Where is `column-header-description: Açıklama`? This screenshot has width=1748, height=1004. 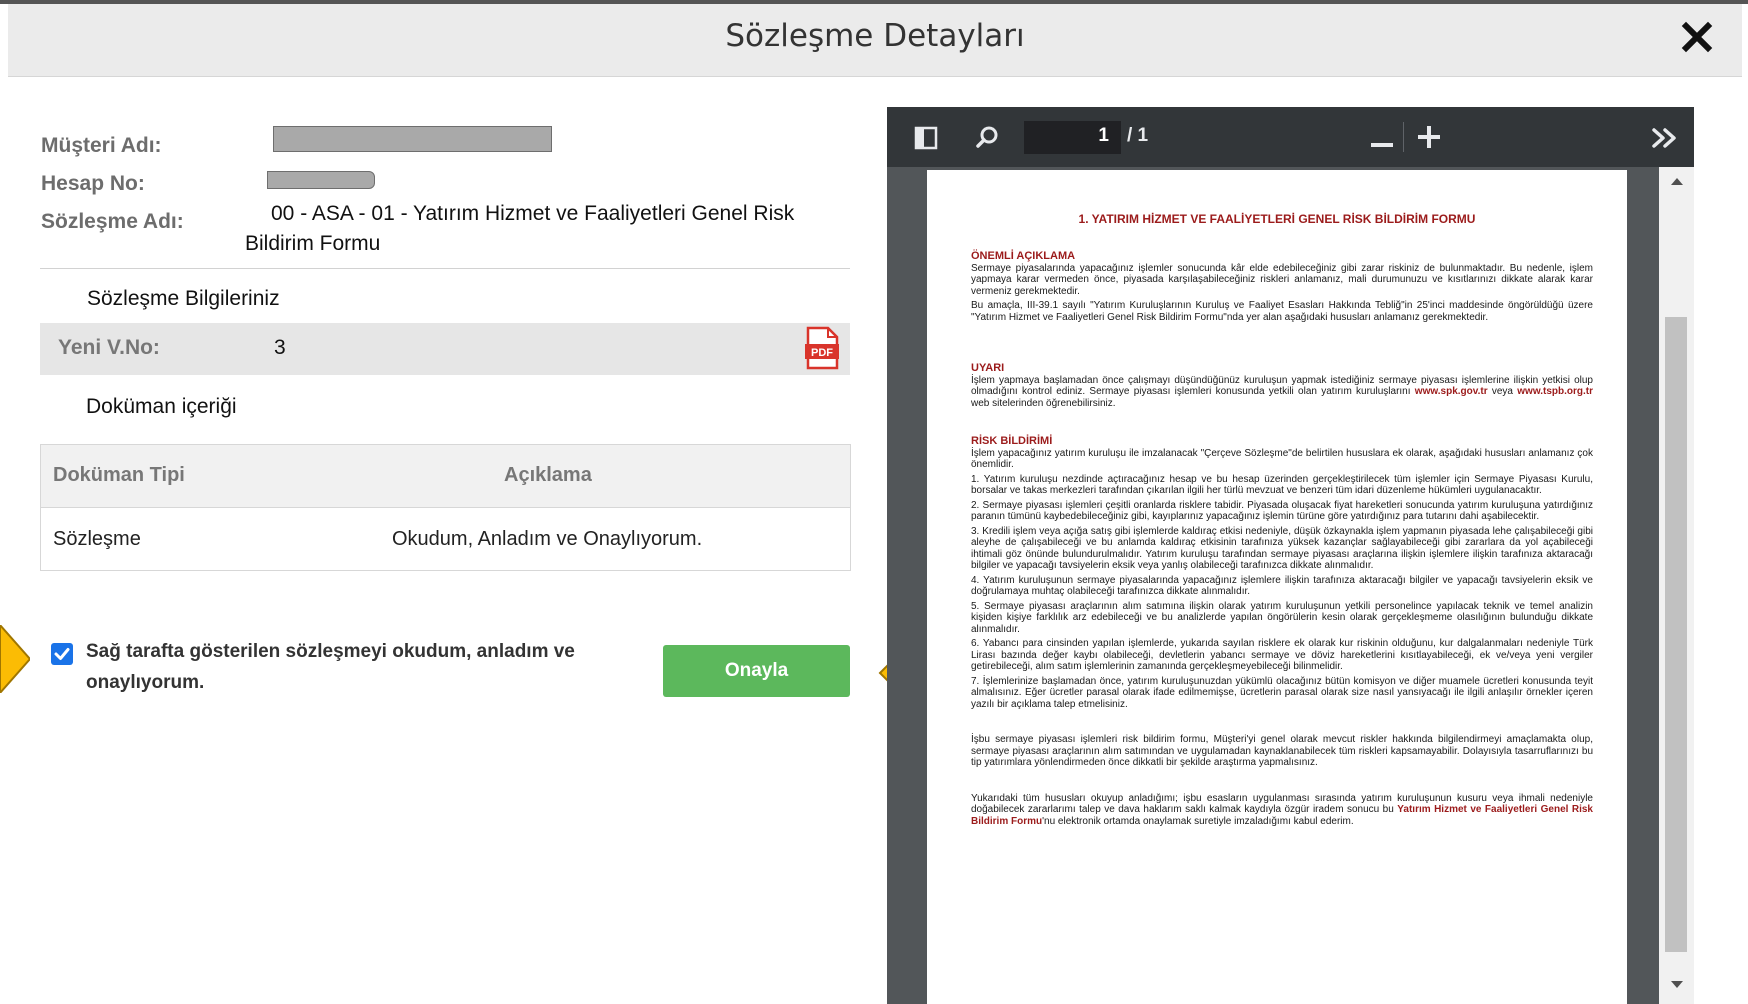
column-header-description: Açıklama is located at coordinates (548, 475).